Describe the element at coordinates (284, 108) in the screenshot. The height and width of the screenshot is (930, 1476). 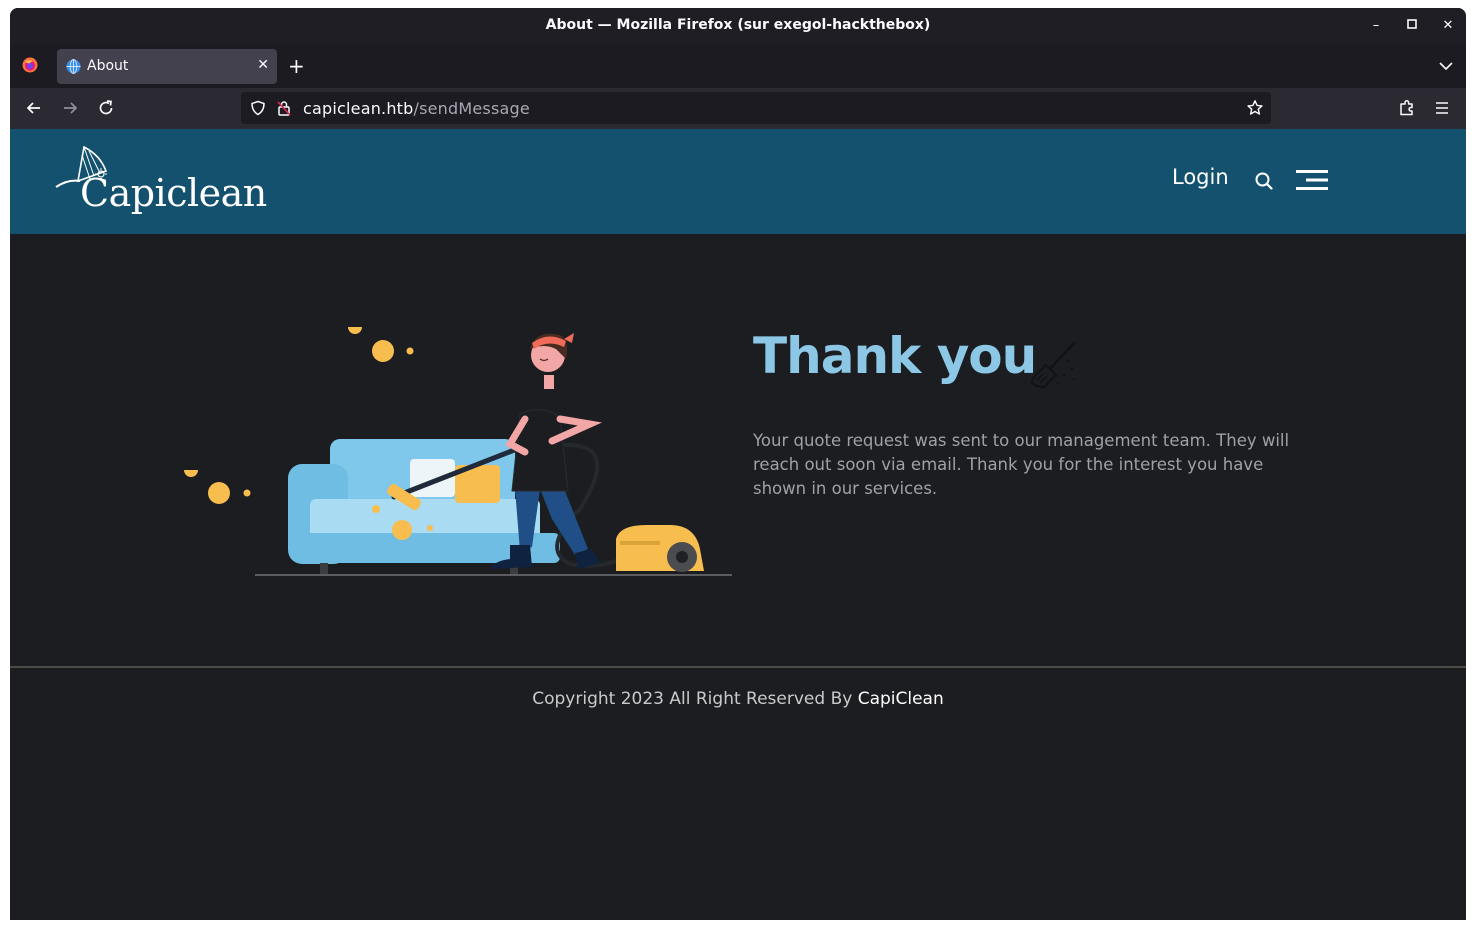
I see `insecure-lock-icon` at that location.